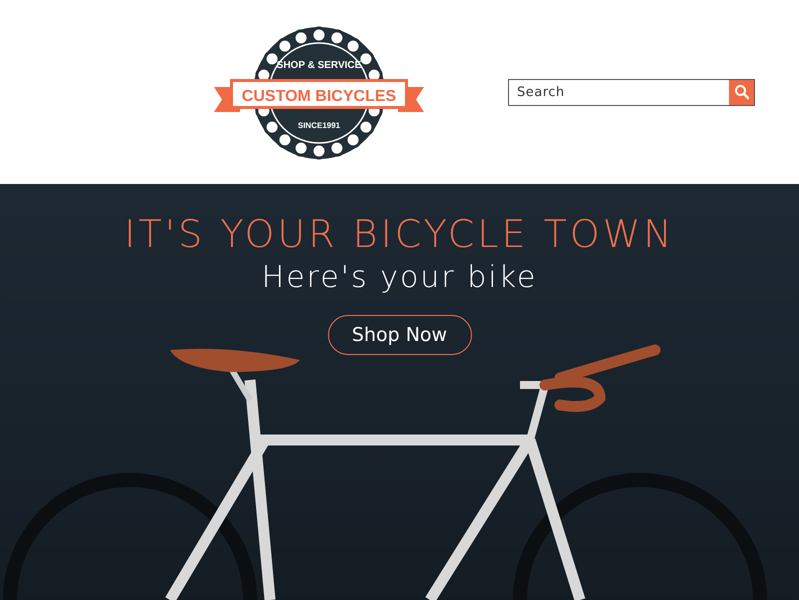 This screenshot has width=799, height=600. What do you see at coordinates (400, 335) in the screenshot?
I see `shop-now-button: Shop Now` at bounding box center [400, 335].